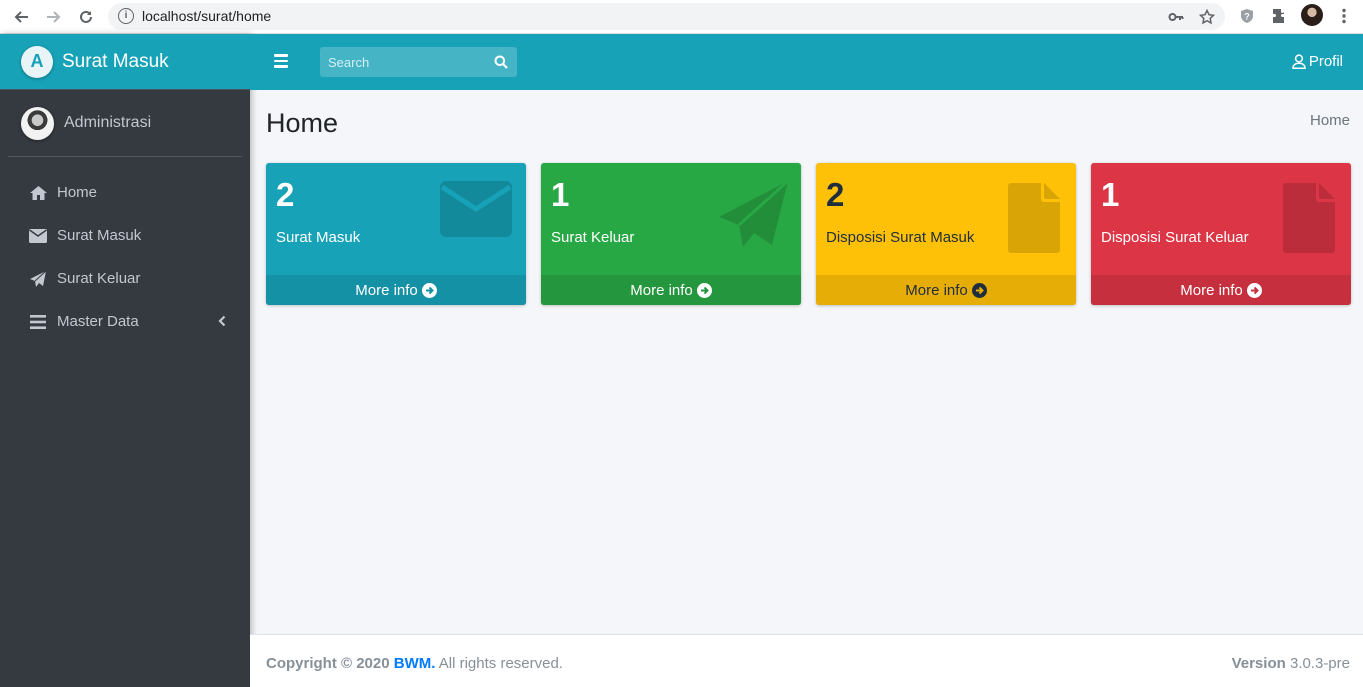 The image size is (1363, 687). Describe the element at coordinates (115, 61) in the screenshot. I see `brand-title: Surat Masuk` at that location.